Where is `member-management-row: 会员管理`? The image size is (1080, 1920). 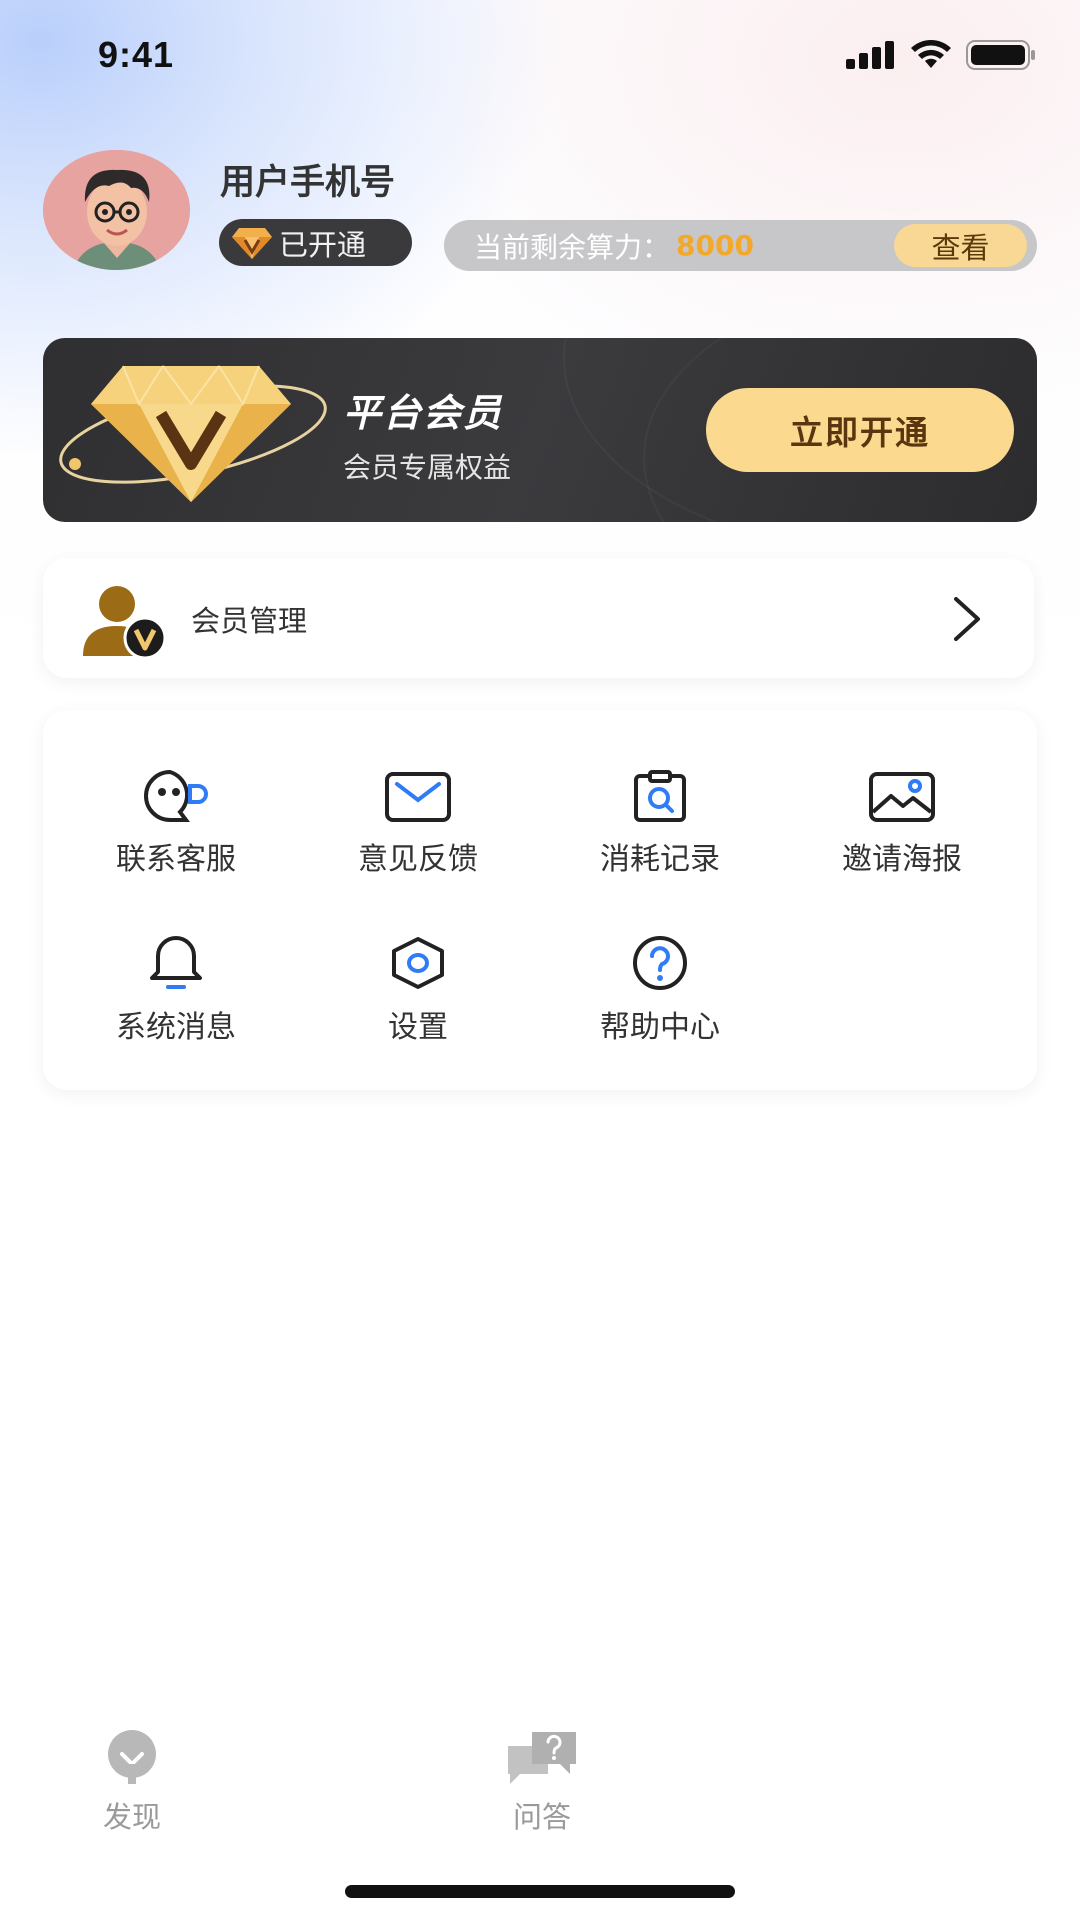 member-management-row: 会员管理 is located at coordinates (538, 618).